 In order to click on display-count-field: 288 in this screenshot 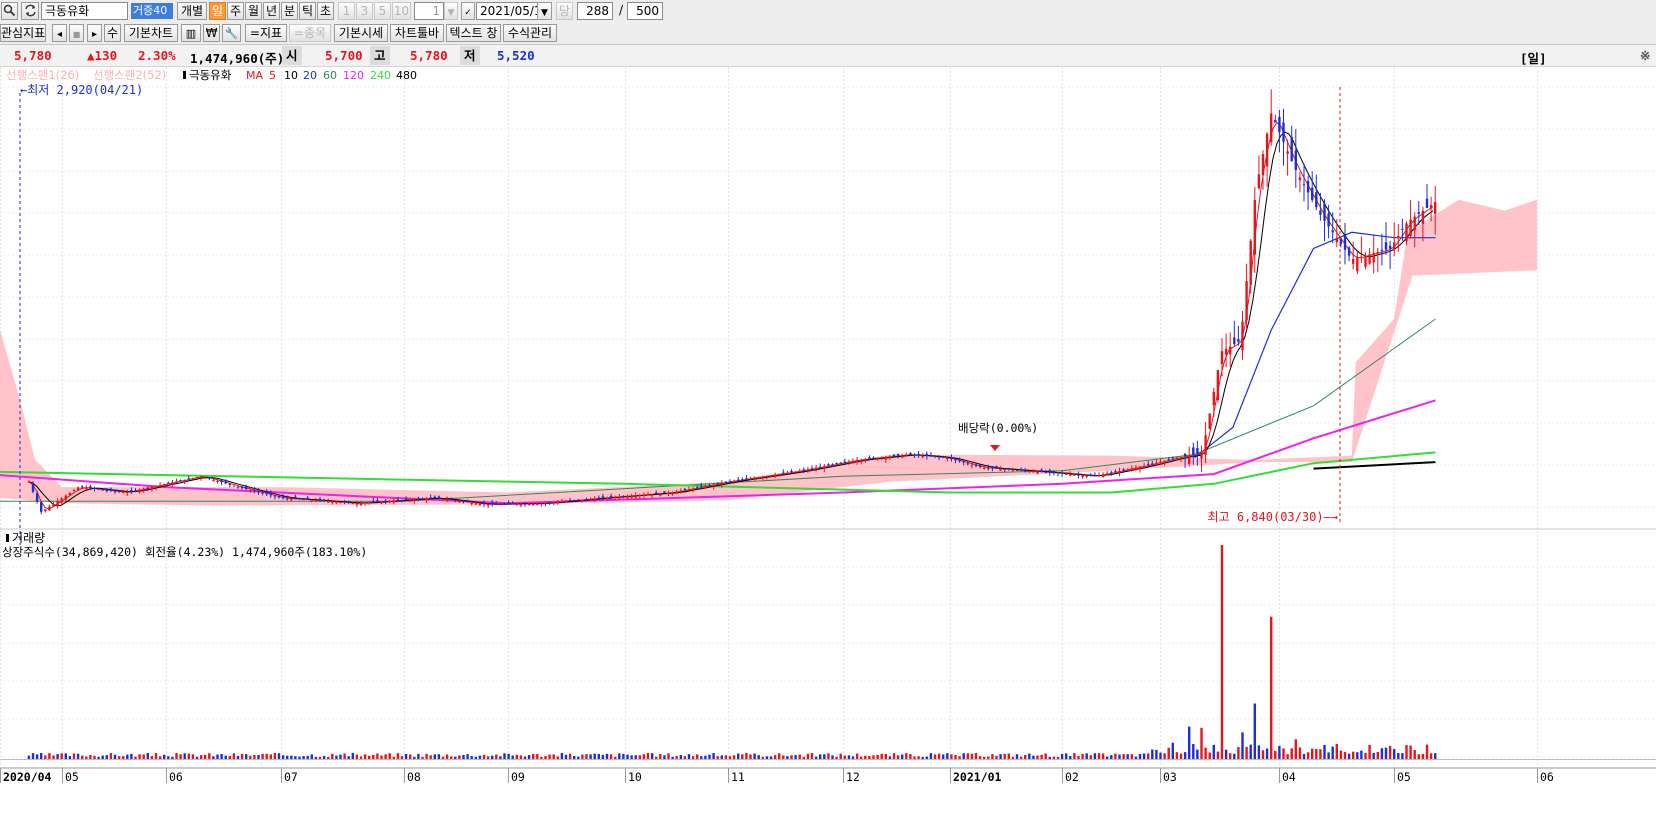, I will do `click(595, 11)`.